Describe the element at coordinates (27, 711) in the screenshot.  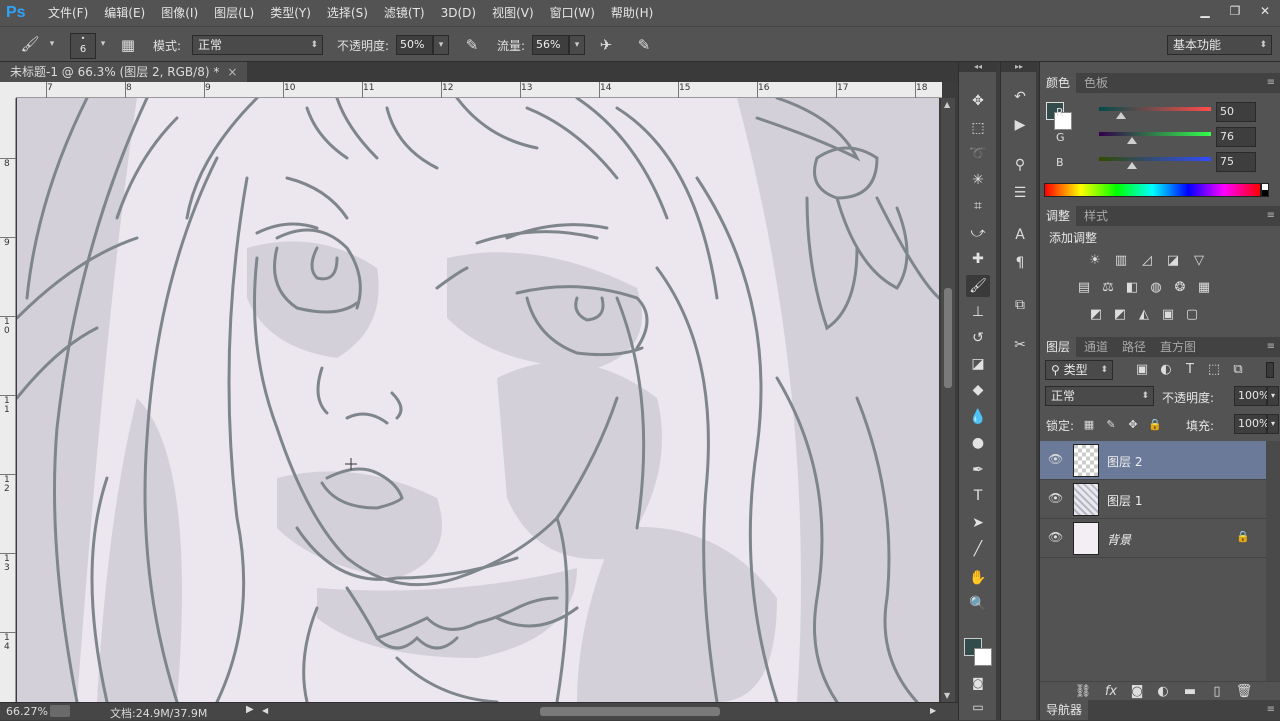
I see `zoom-level: 66.27%` at that location.